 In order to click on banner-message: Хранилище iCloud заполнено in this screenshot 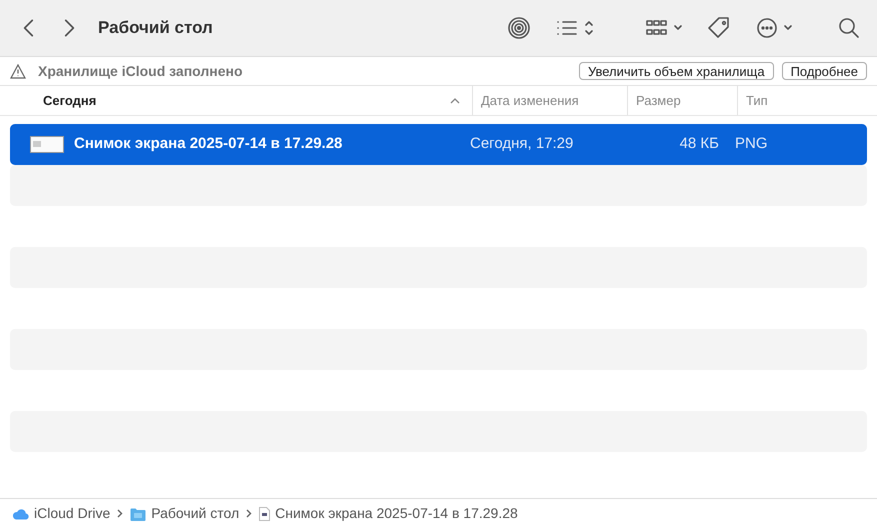, I will do `click(140, 71)`.